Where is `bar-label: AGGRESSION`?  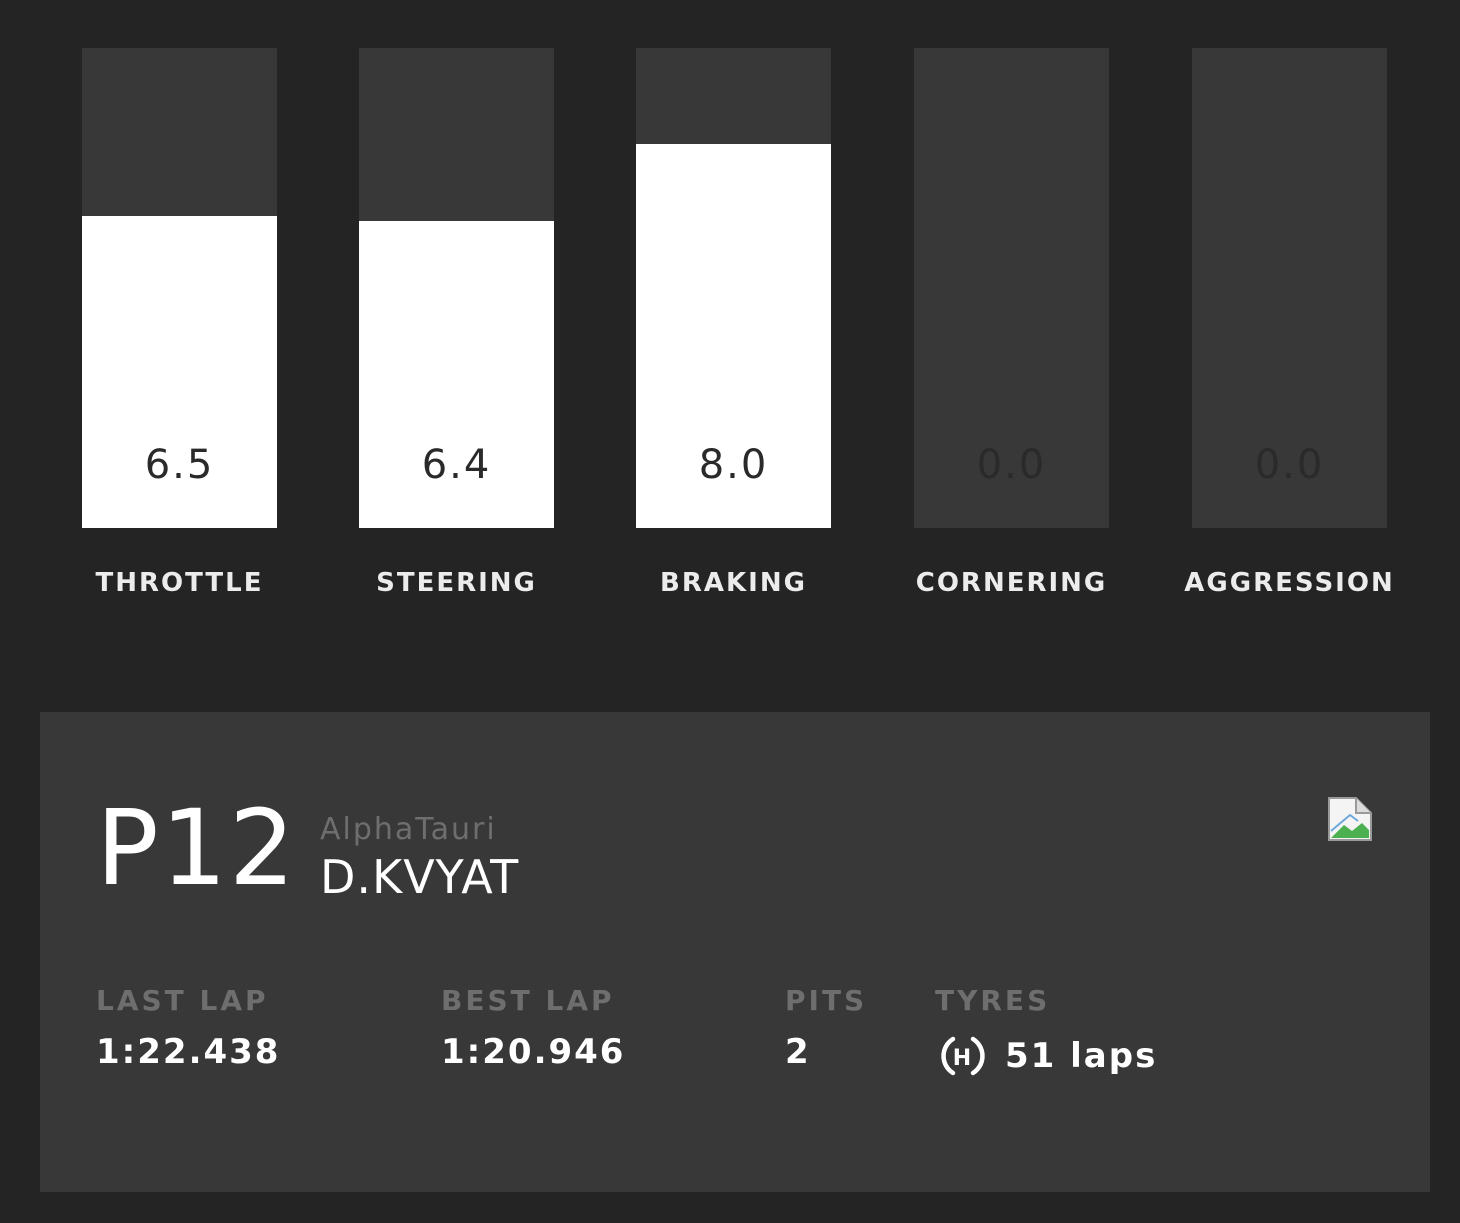
bar-label: AGGRESSION is located at coordinates (1289, 583).